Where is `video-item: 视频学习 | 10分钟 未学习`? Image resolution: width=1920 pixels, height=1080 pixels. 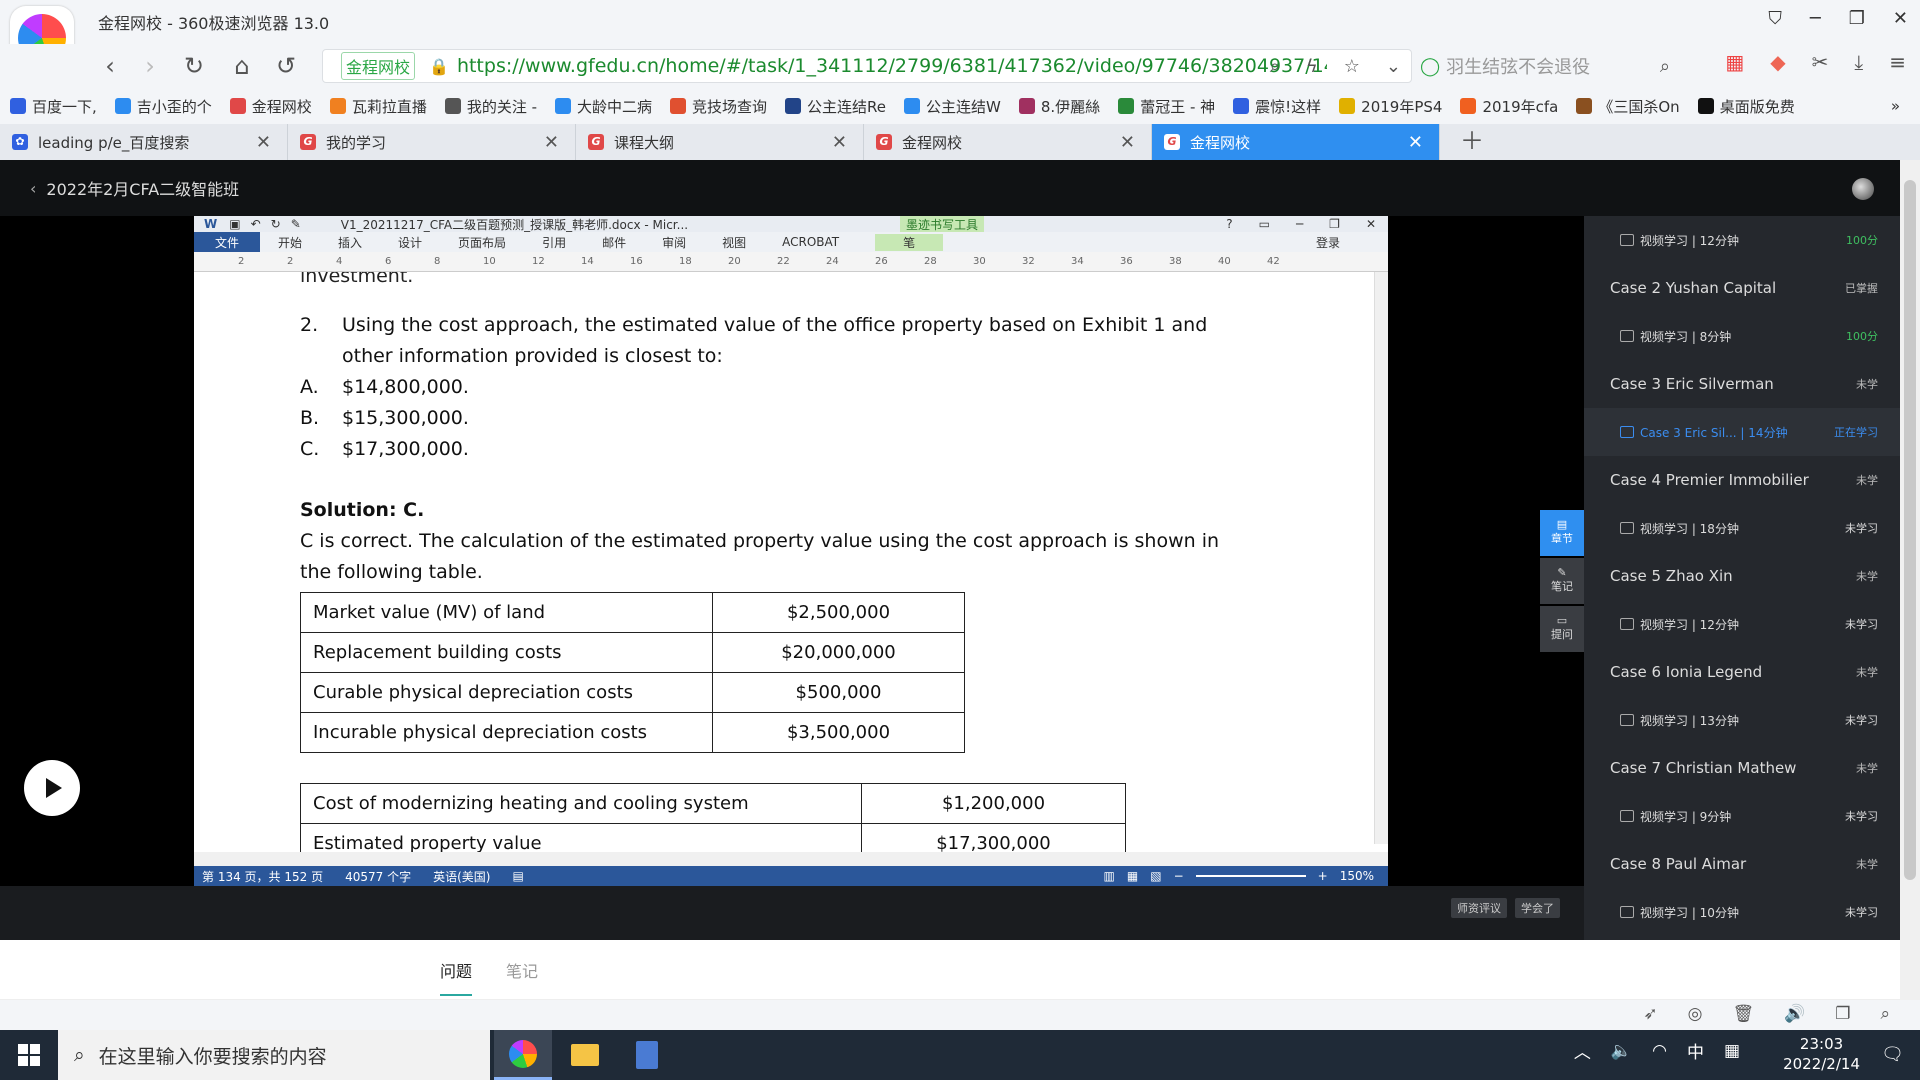
video-item: 视频学习 | 10分钟 未学习 is located at coordinates (1742, 912).